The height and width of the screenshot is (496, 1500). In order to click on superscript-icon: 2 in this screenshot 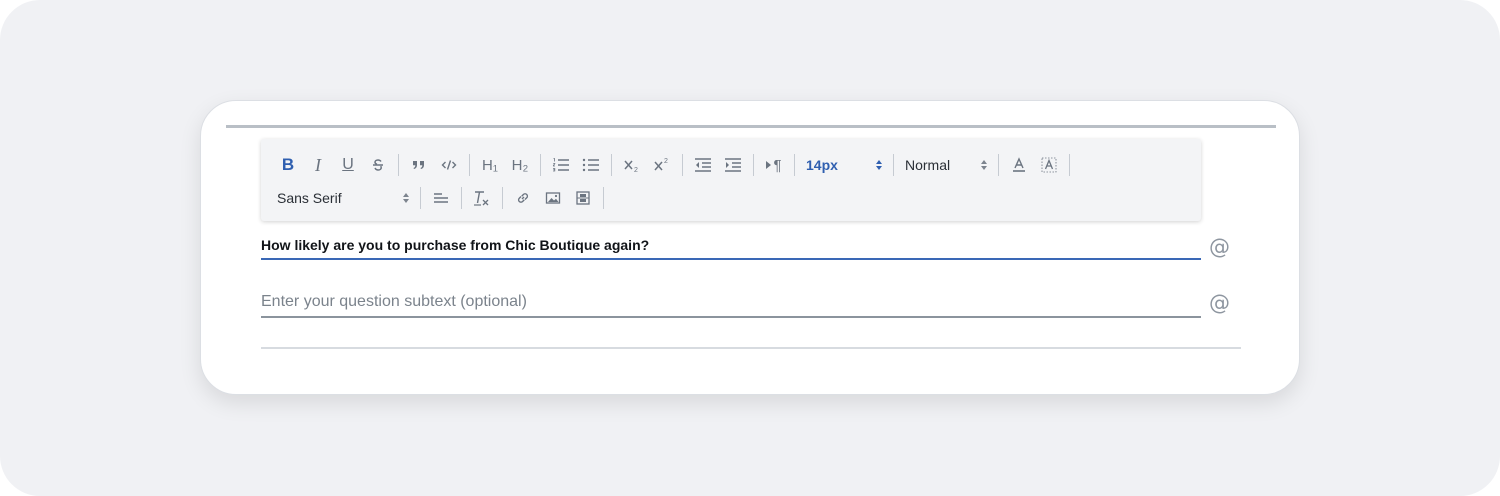, I will do `click(661, 164)`.